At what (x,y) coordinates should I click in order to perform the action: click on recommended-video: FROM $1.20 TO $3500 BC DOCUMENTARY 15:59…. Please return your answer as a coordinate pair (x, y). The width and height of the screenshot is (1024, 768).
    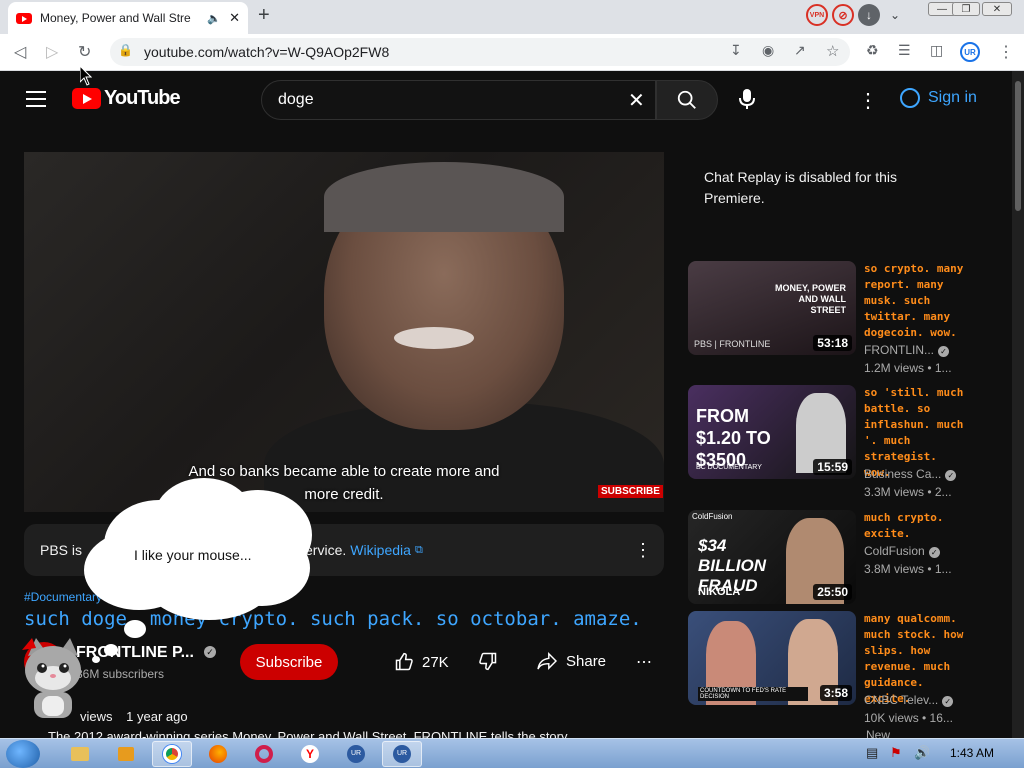
    Looking at the image, I should click on (848, 442).